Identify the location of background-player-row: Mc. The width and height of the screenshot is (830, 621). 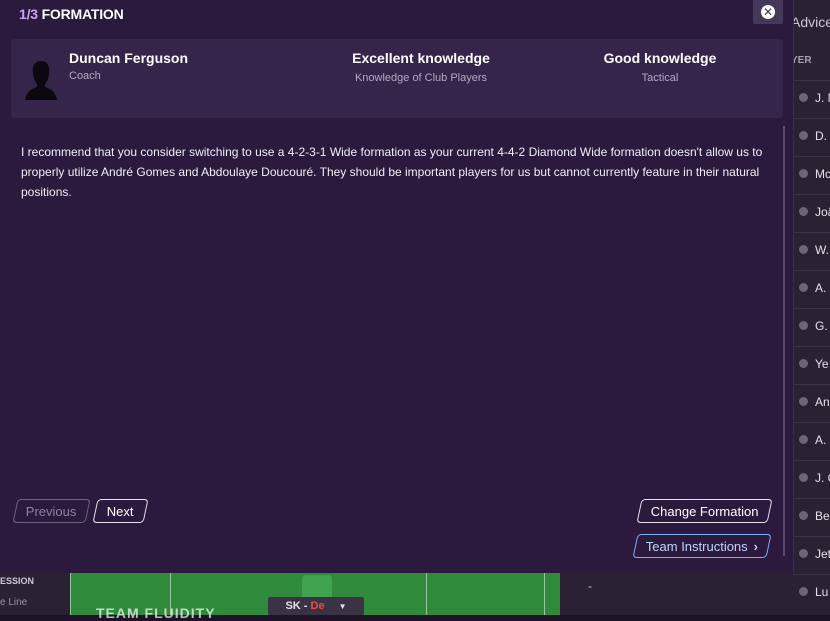
(811, 175).